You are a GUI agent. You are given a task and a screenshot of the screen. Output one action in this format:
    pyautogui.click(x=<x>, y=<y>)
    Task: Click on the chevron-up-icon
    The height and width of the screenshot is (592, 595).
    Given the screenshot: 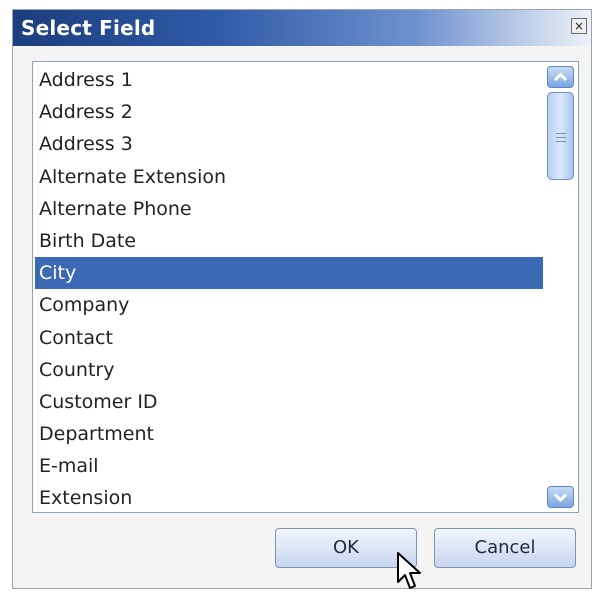 What is the action you would take?
    pyautogui.click(x=560, y=77)
    